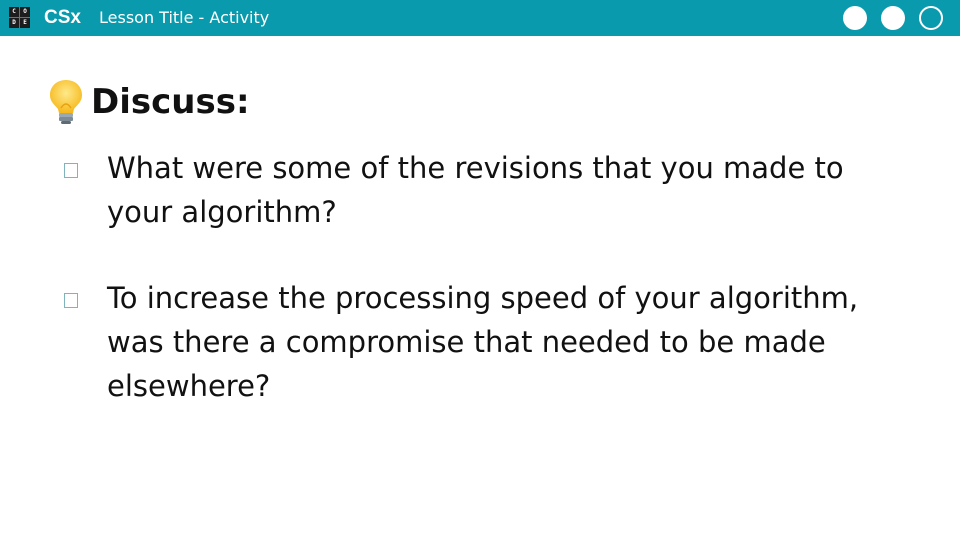  What do you see at coordinates (25, 23) in the screenshot?
I see `logo-letter: E` at bounding box center [25, 23].